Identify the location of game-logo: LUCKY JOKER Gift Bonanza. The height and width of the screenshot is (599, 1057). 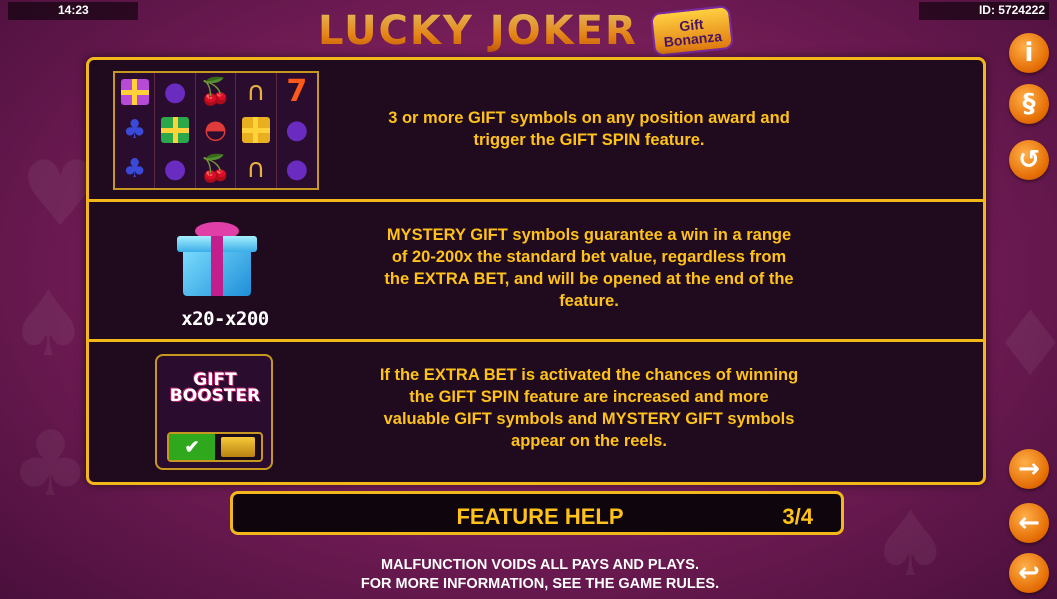
(526, 31).